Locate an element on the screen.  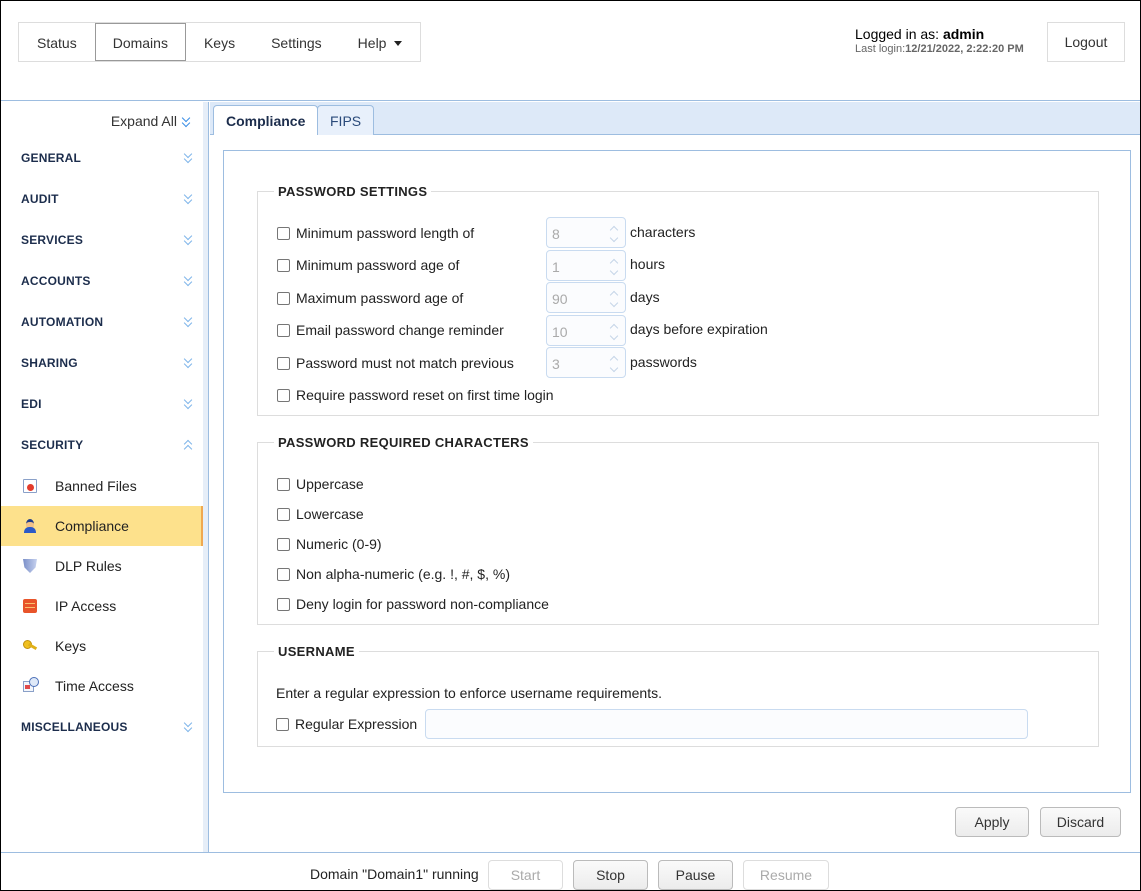
section-label: SHARING is located at coordinates (49, 362).